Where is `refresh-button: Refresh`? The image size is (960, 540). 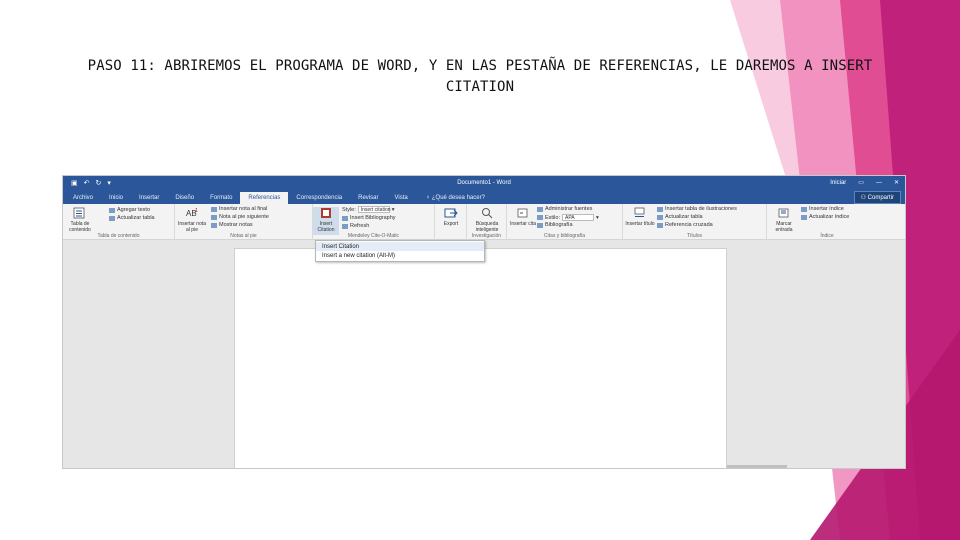
refresh-button: Refresh is located at coordinates (355, 226).